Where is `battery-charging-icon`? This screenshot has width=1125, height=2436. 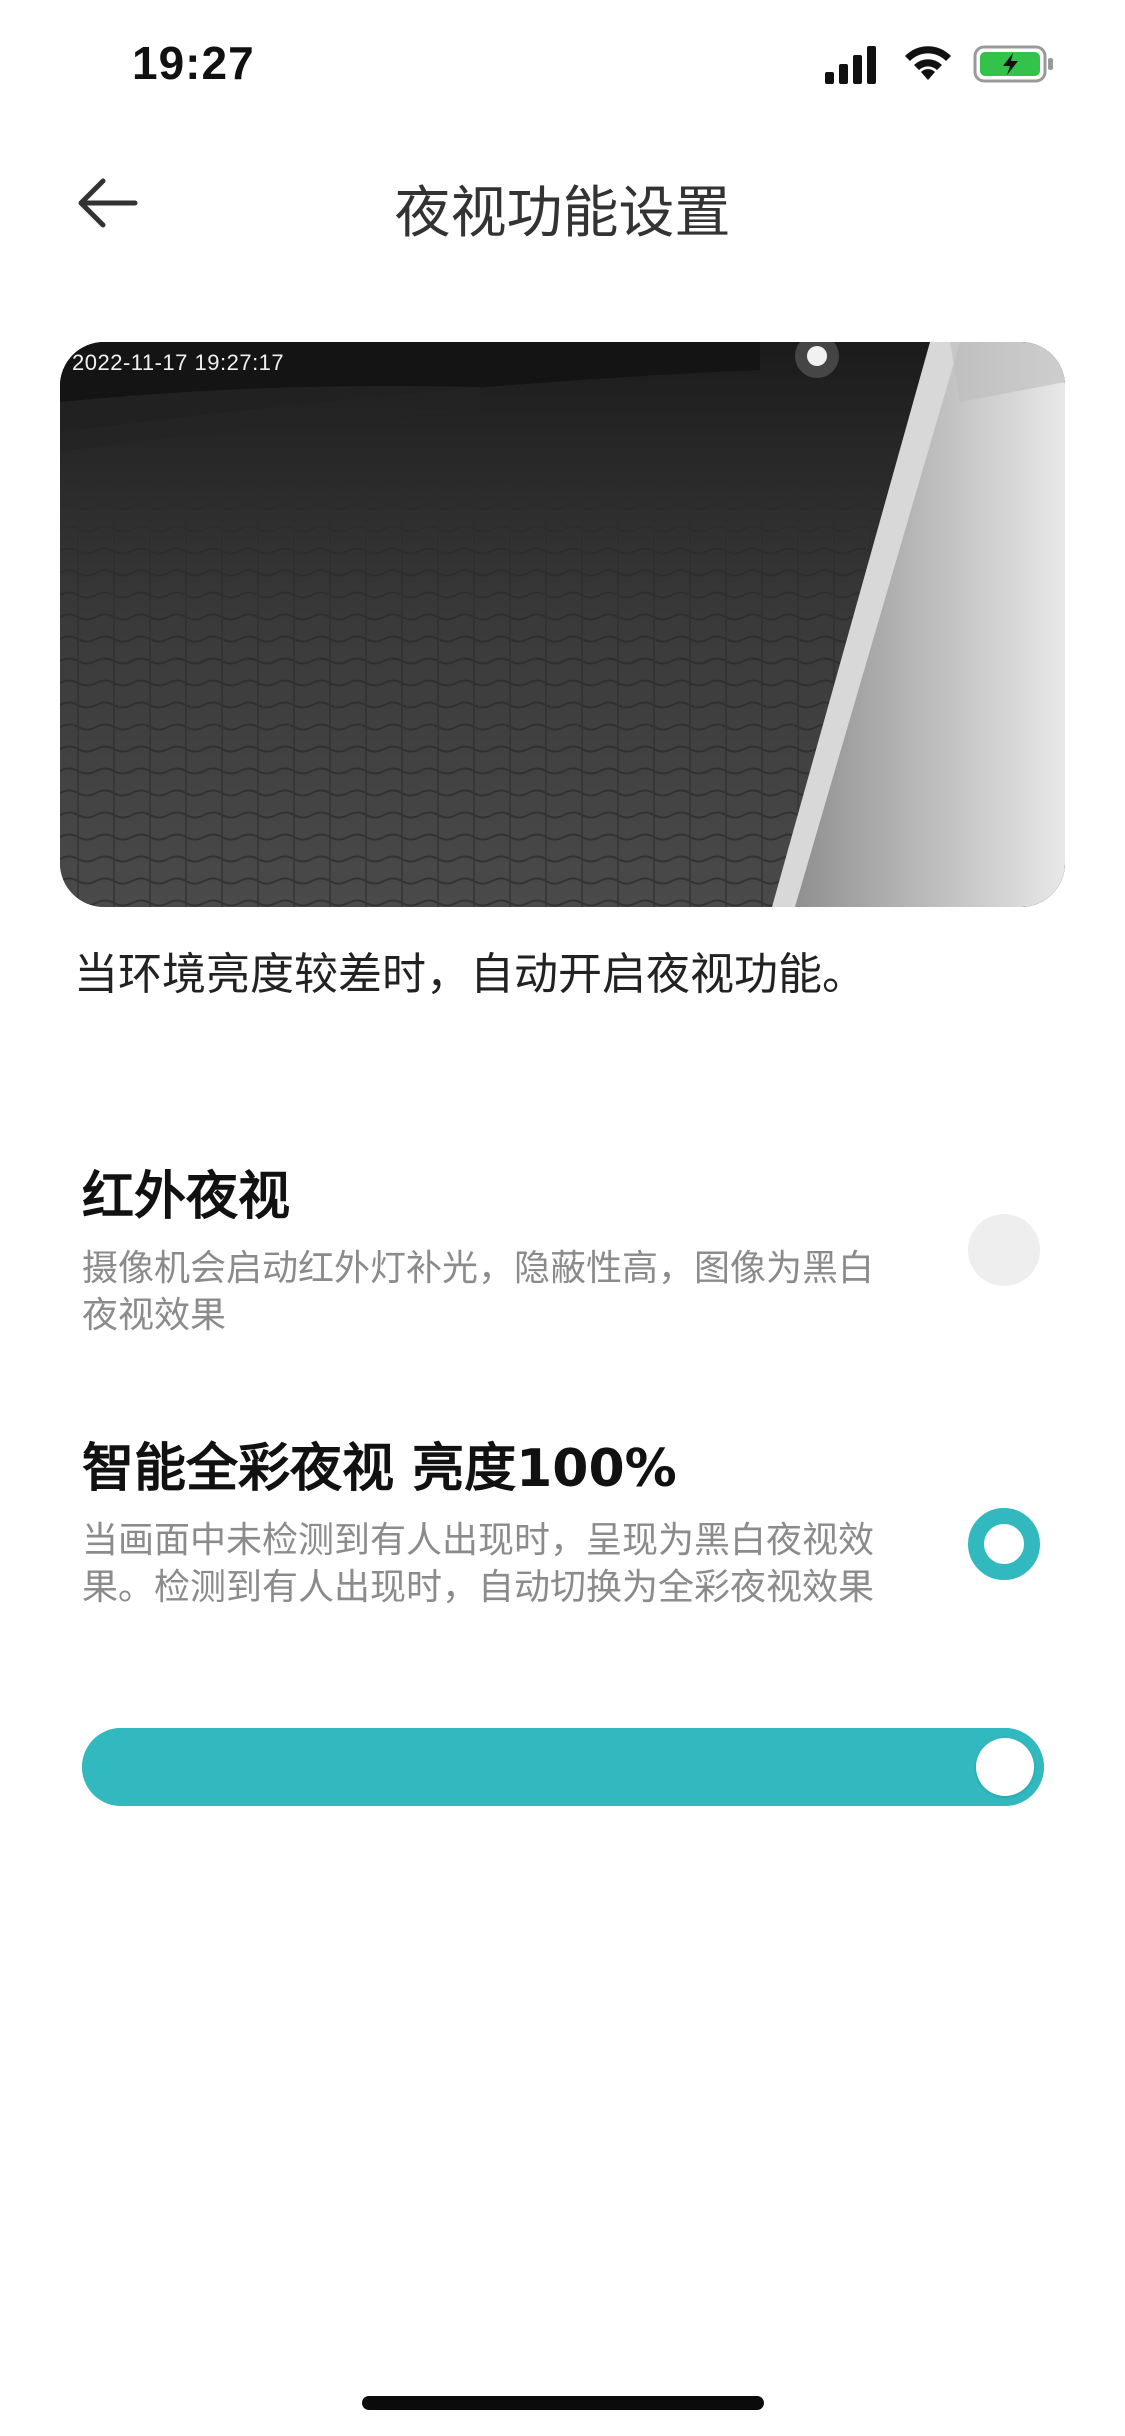 battery-charging-icon is located at coordinates (1014, 66).